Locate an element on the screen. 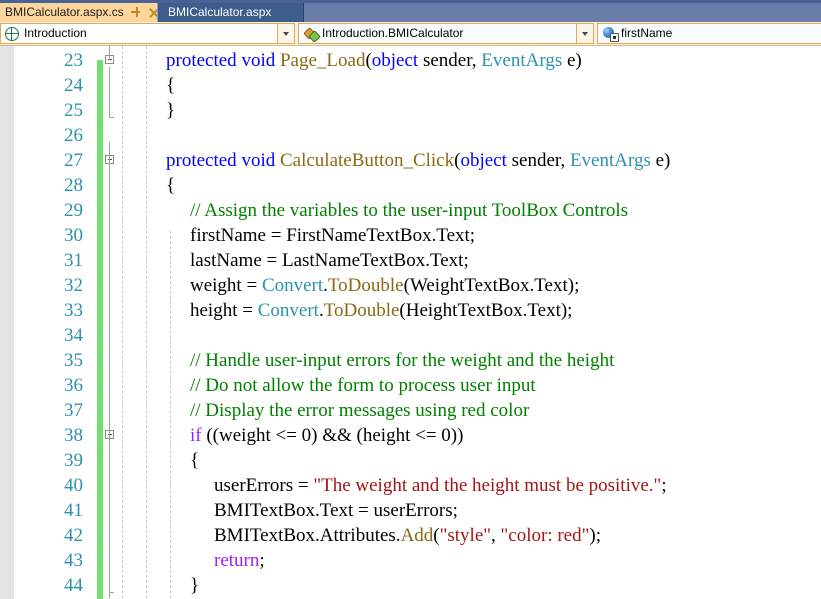 Image resolution: width=821 pixels, height=599 pixels. code-line: lastName = LastNameTextBox.Text; is located at coordinates (329, 260).